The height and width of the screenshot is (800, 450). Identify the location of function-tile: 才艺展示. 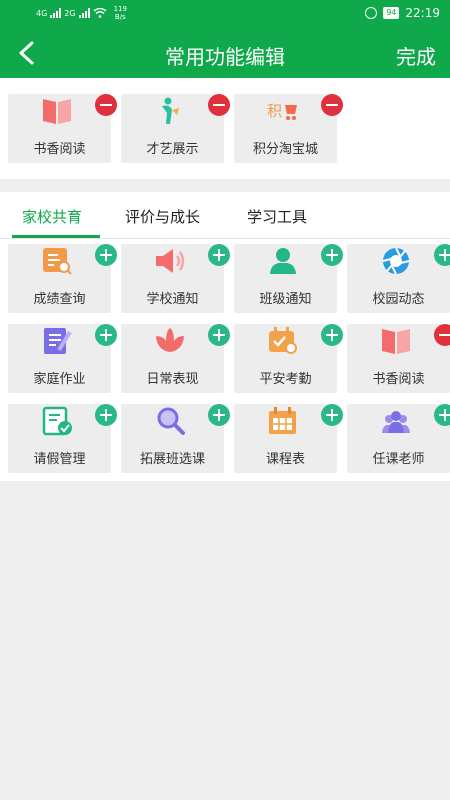
(175, 128).